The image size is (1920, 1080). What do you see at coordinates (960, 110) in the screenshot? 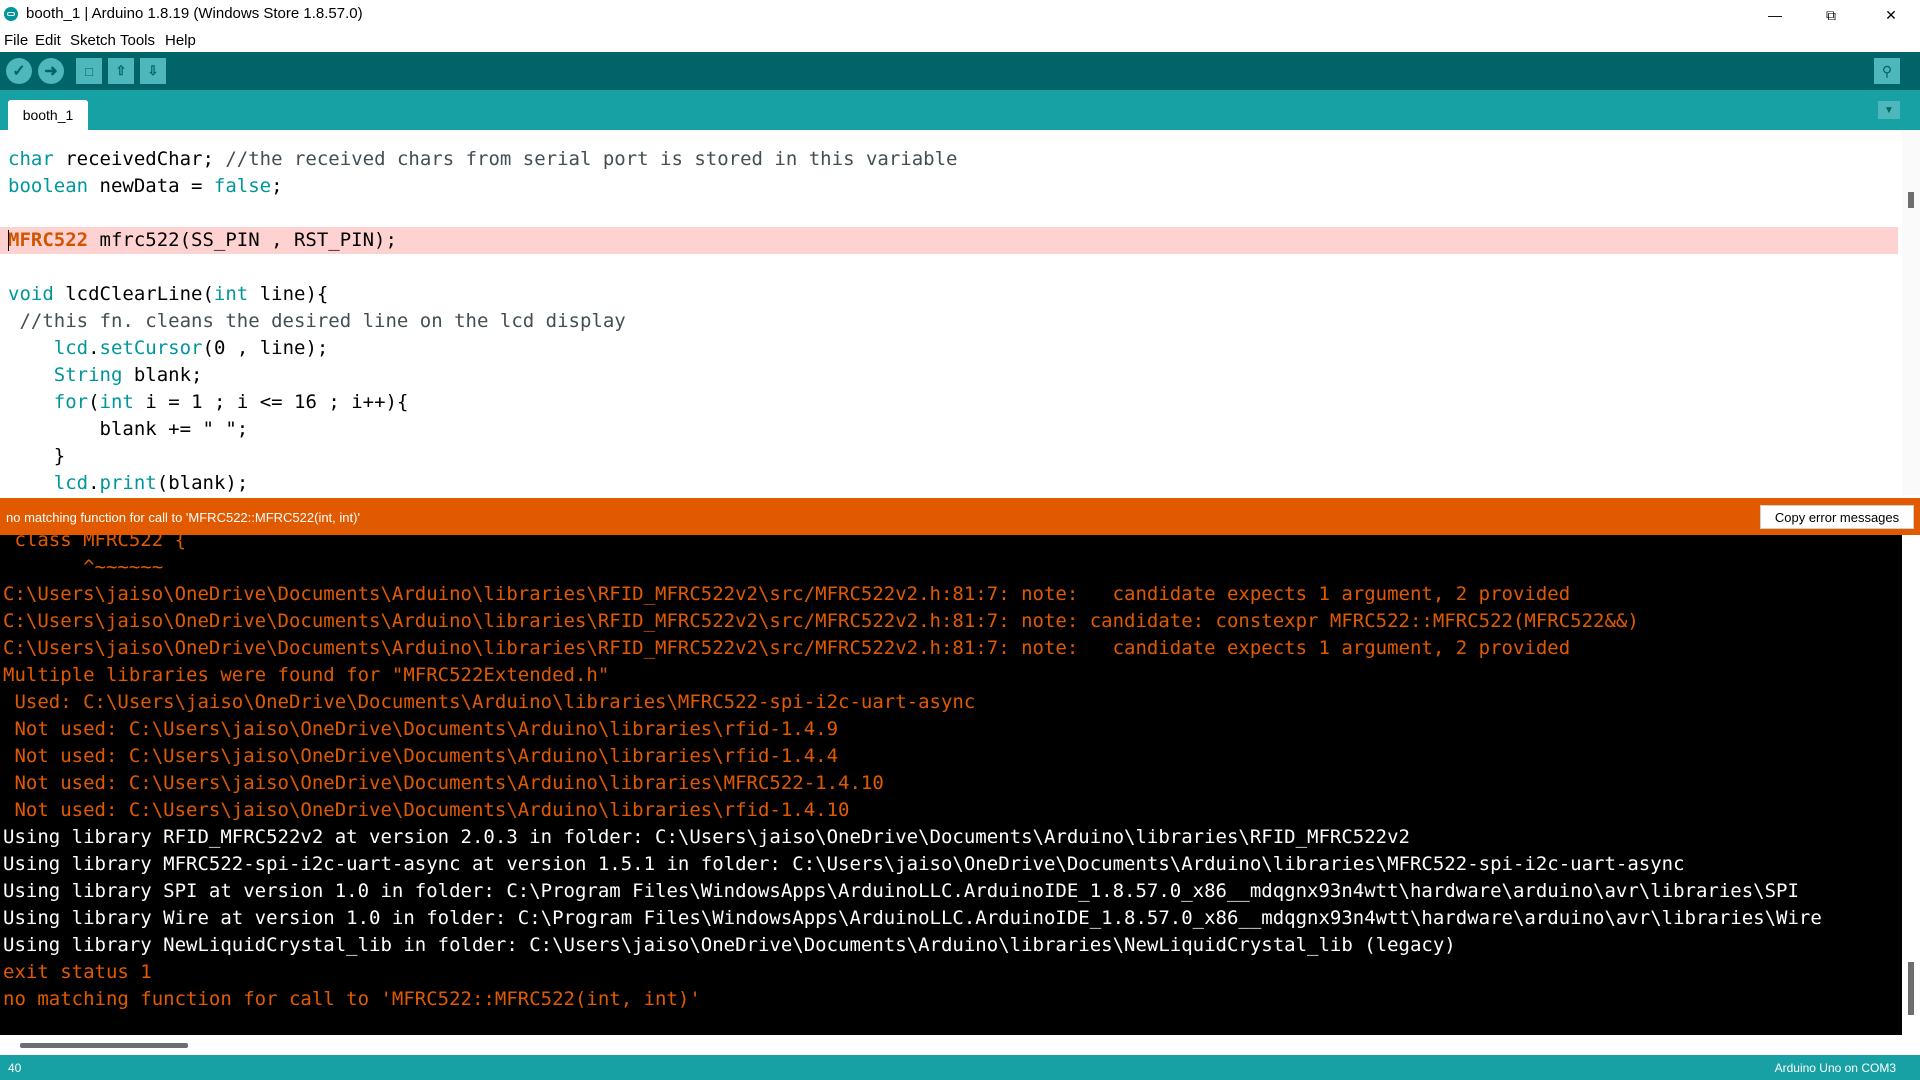
I see `tab-strip: booth_1 ▼` at bounding box center [960, 110].